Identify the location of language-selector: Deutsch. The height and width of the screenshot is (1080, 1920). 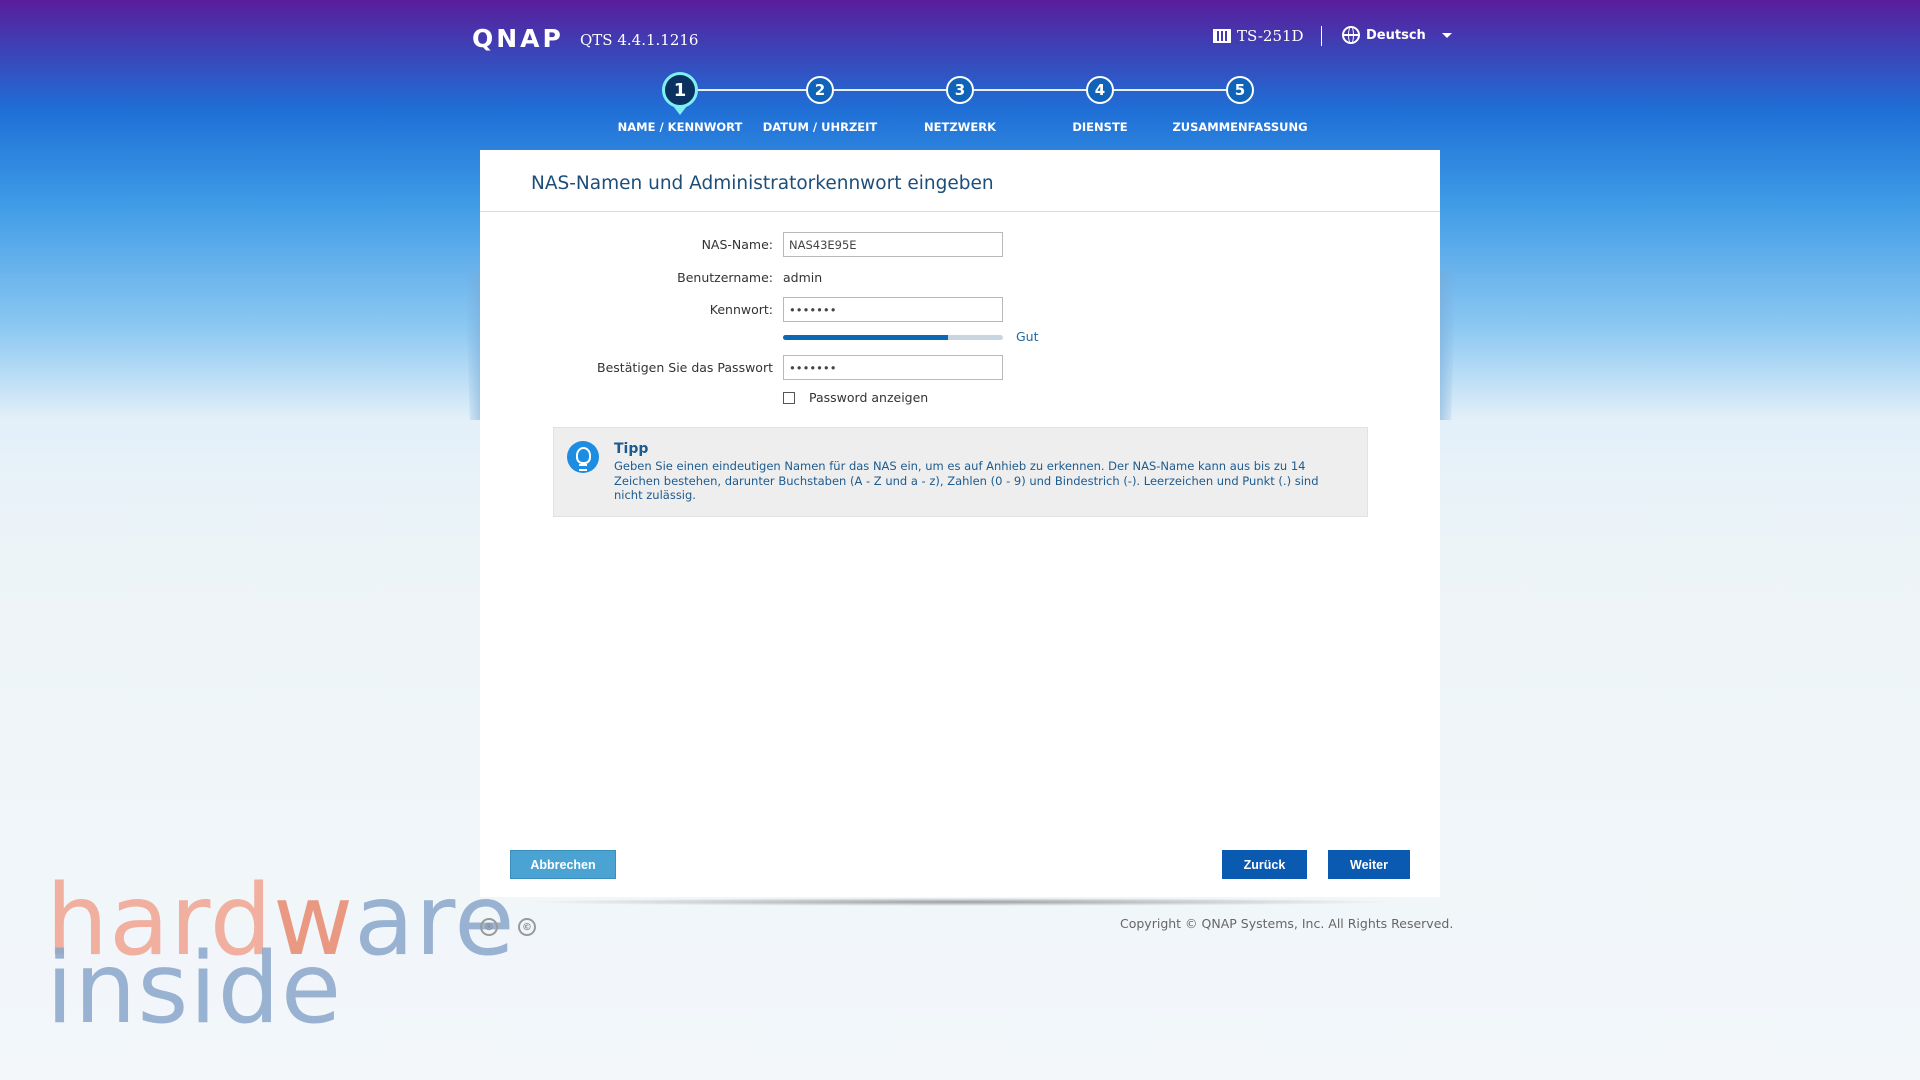
(1397, 35).